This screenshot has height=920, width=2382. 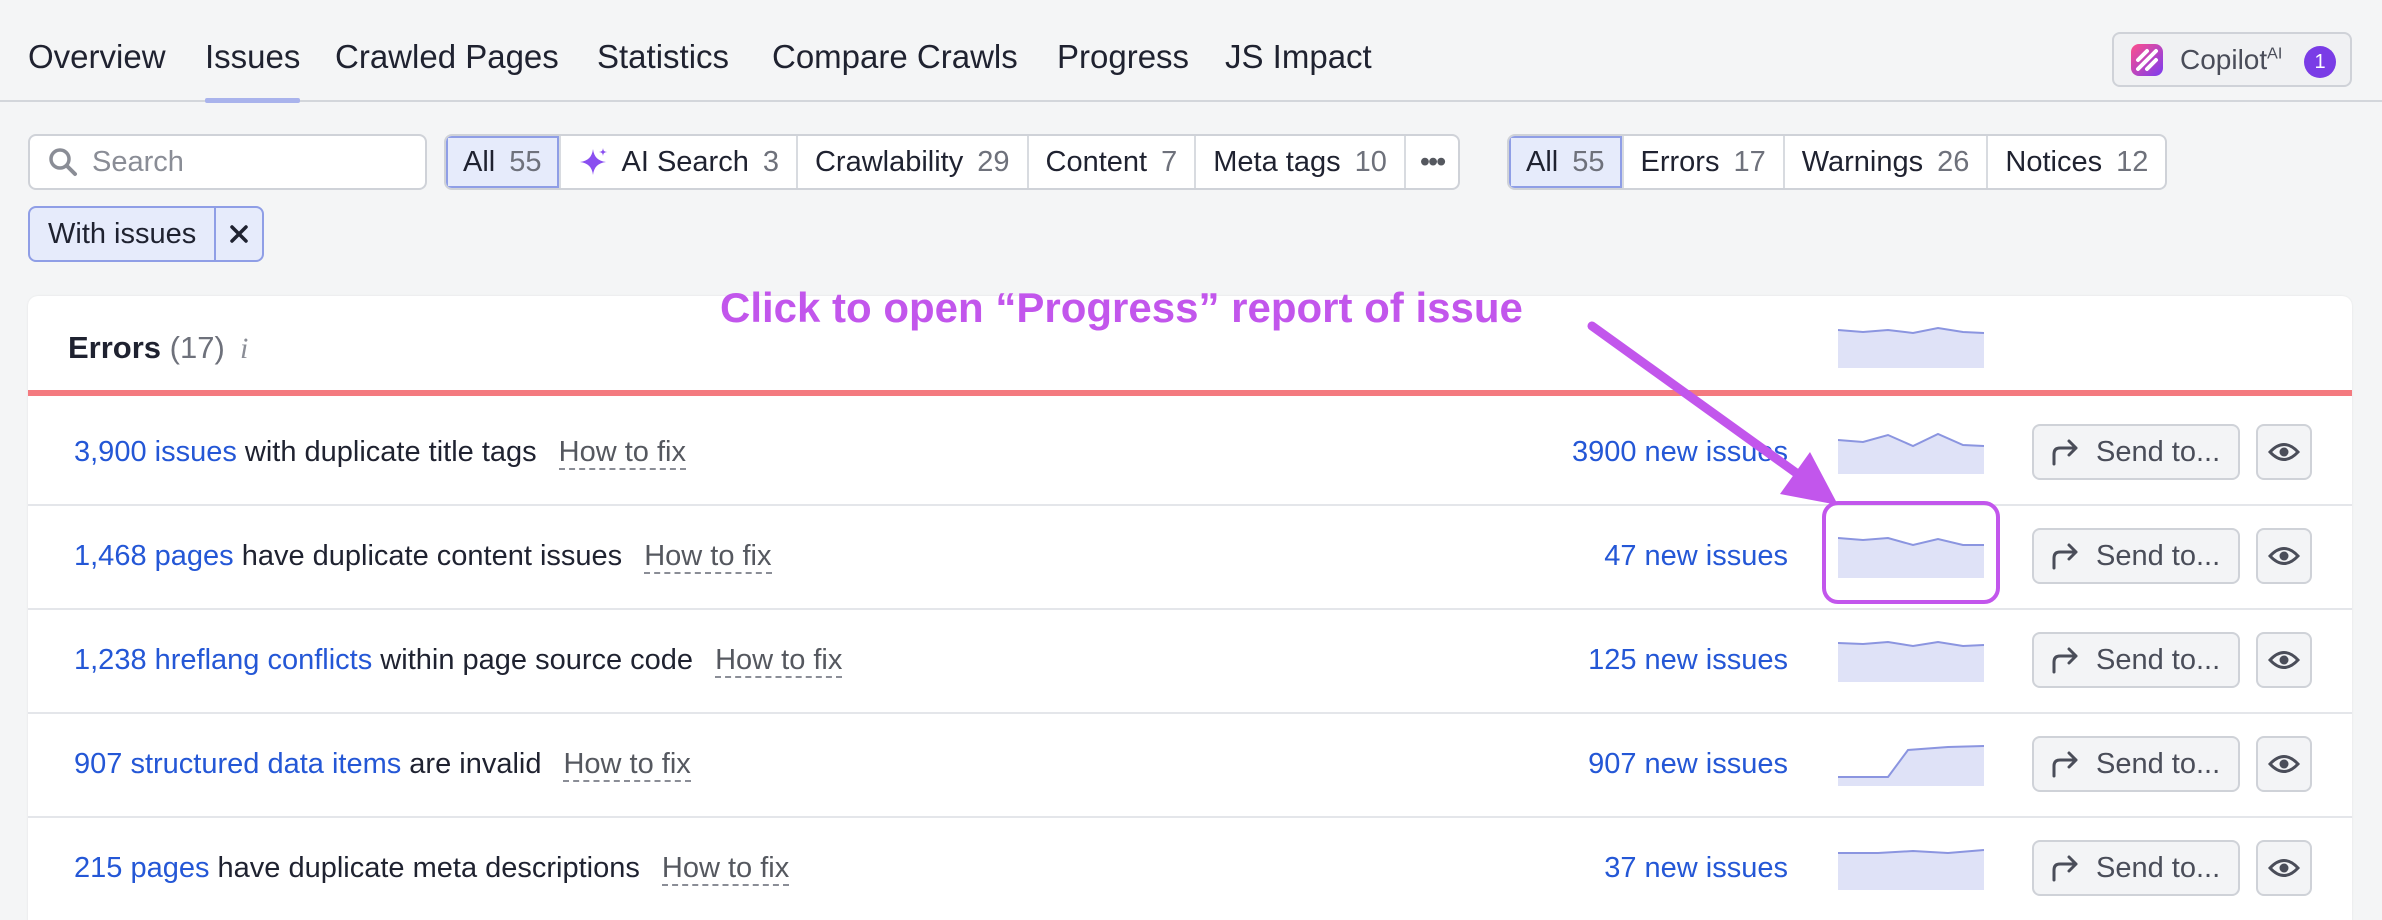 I want to click on type-warnings: Warnings 26, so click(x=1887, y=162).